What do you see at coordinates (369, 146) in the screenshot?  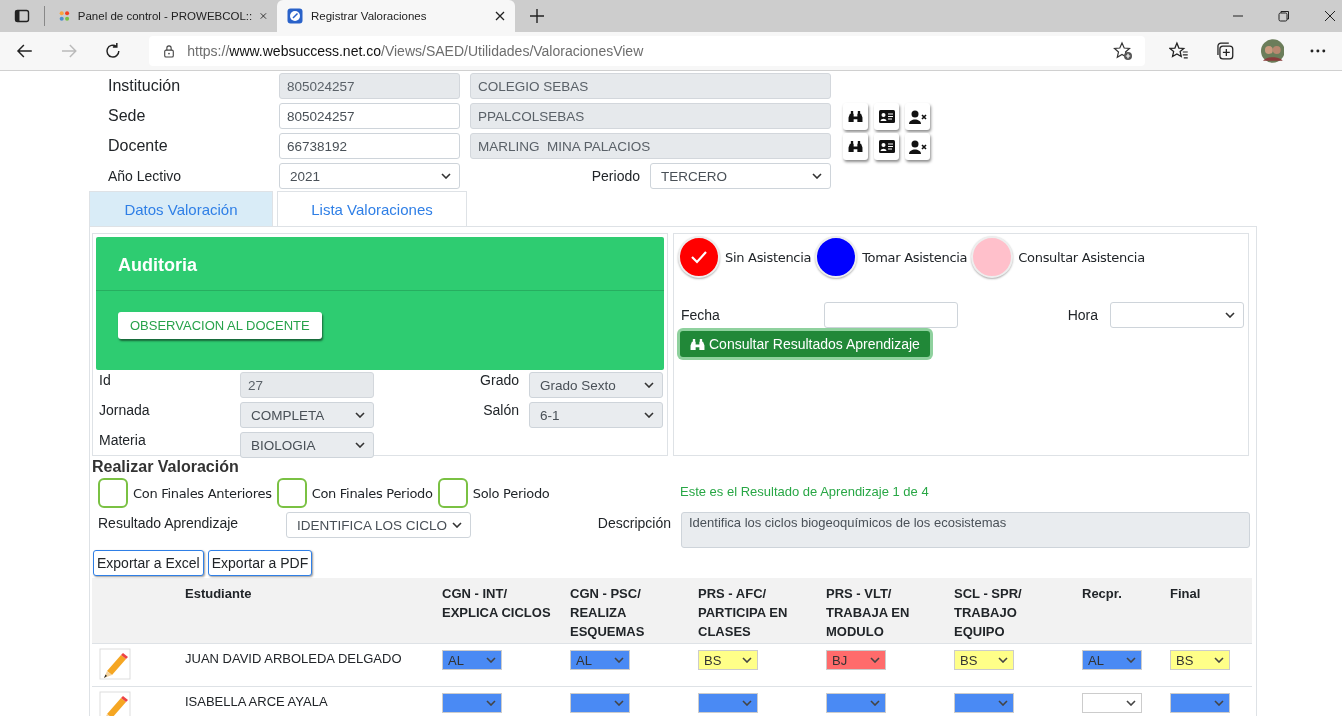 I see `code-field: 66738192` at bounding box center [369, 146].